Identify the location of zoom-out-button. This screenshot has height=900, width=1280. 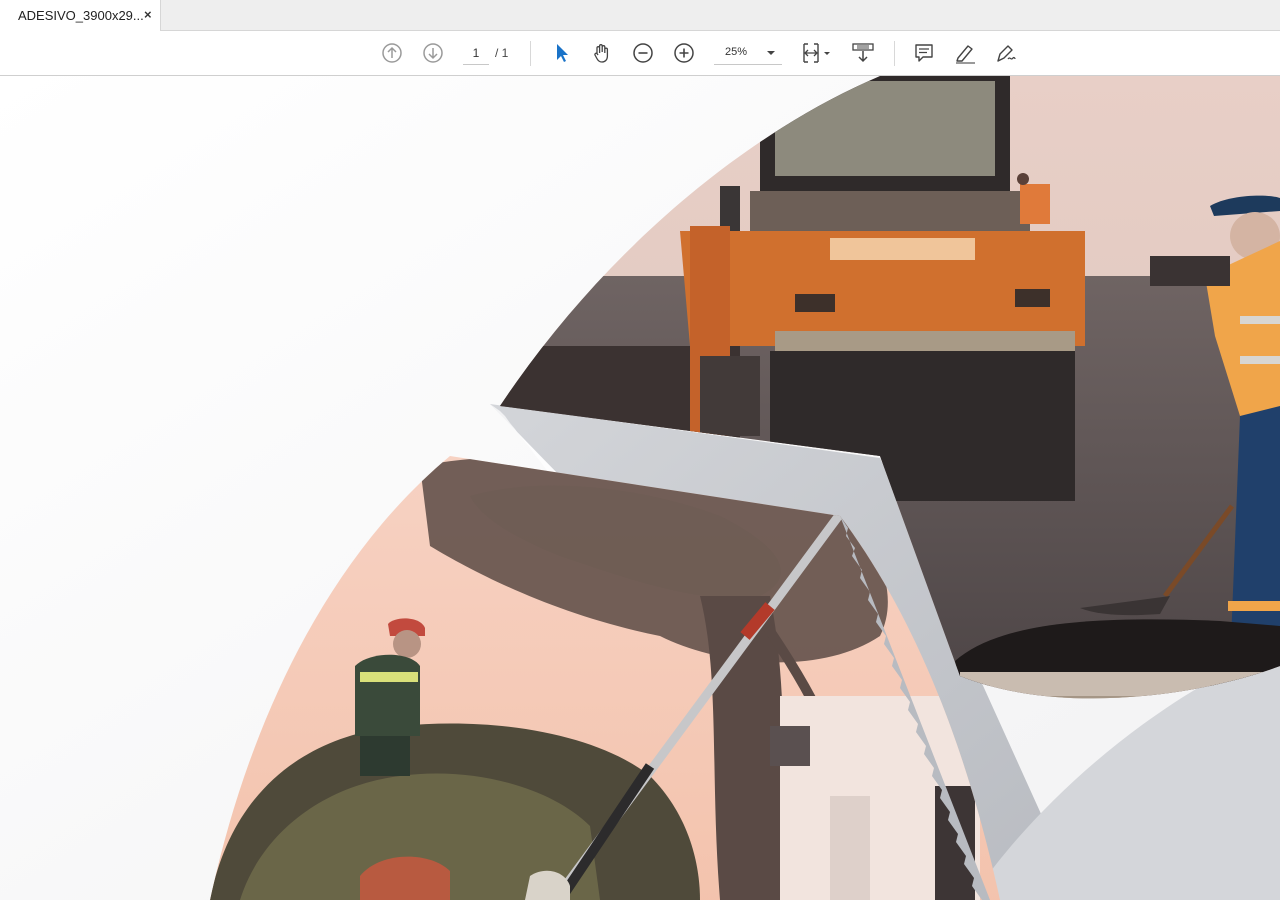
(643, 53).